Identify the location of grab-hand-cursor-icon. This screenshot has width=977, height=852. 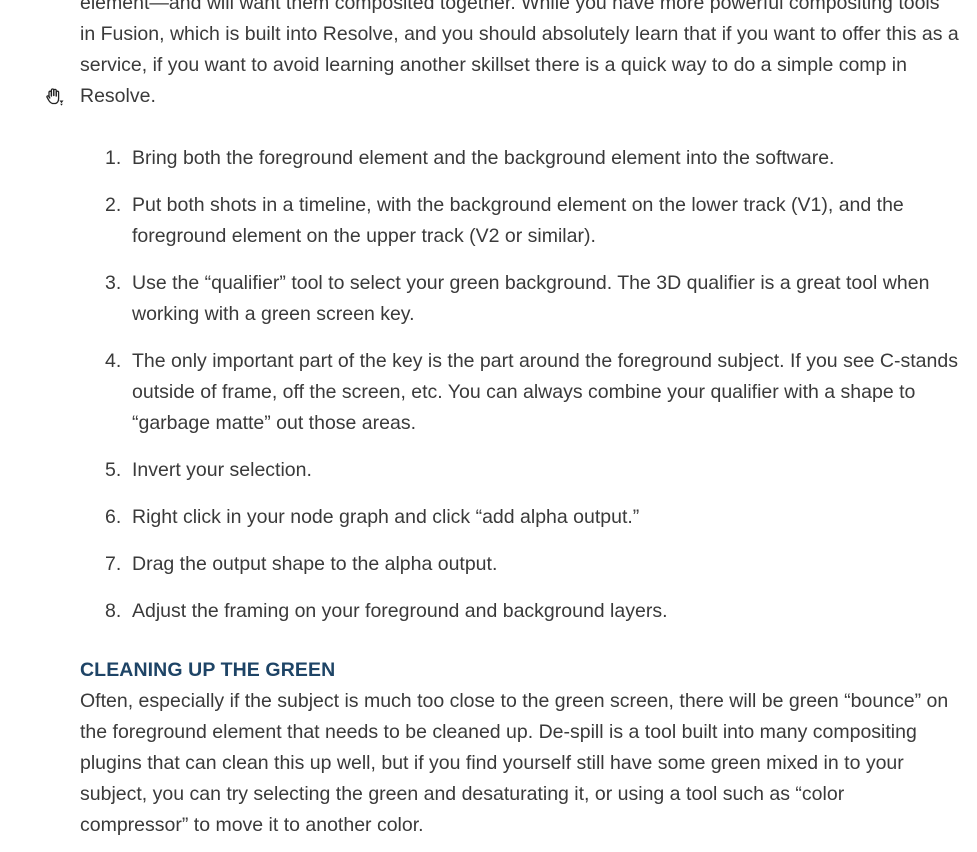
(55, 97).